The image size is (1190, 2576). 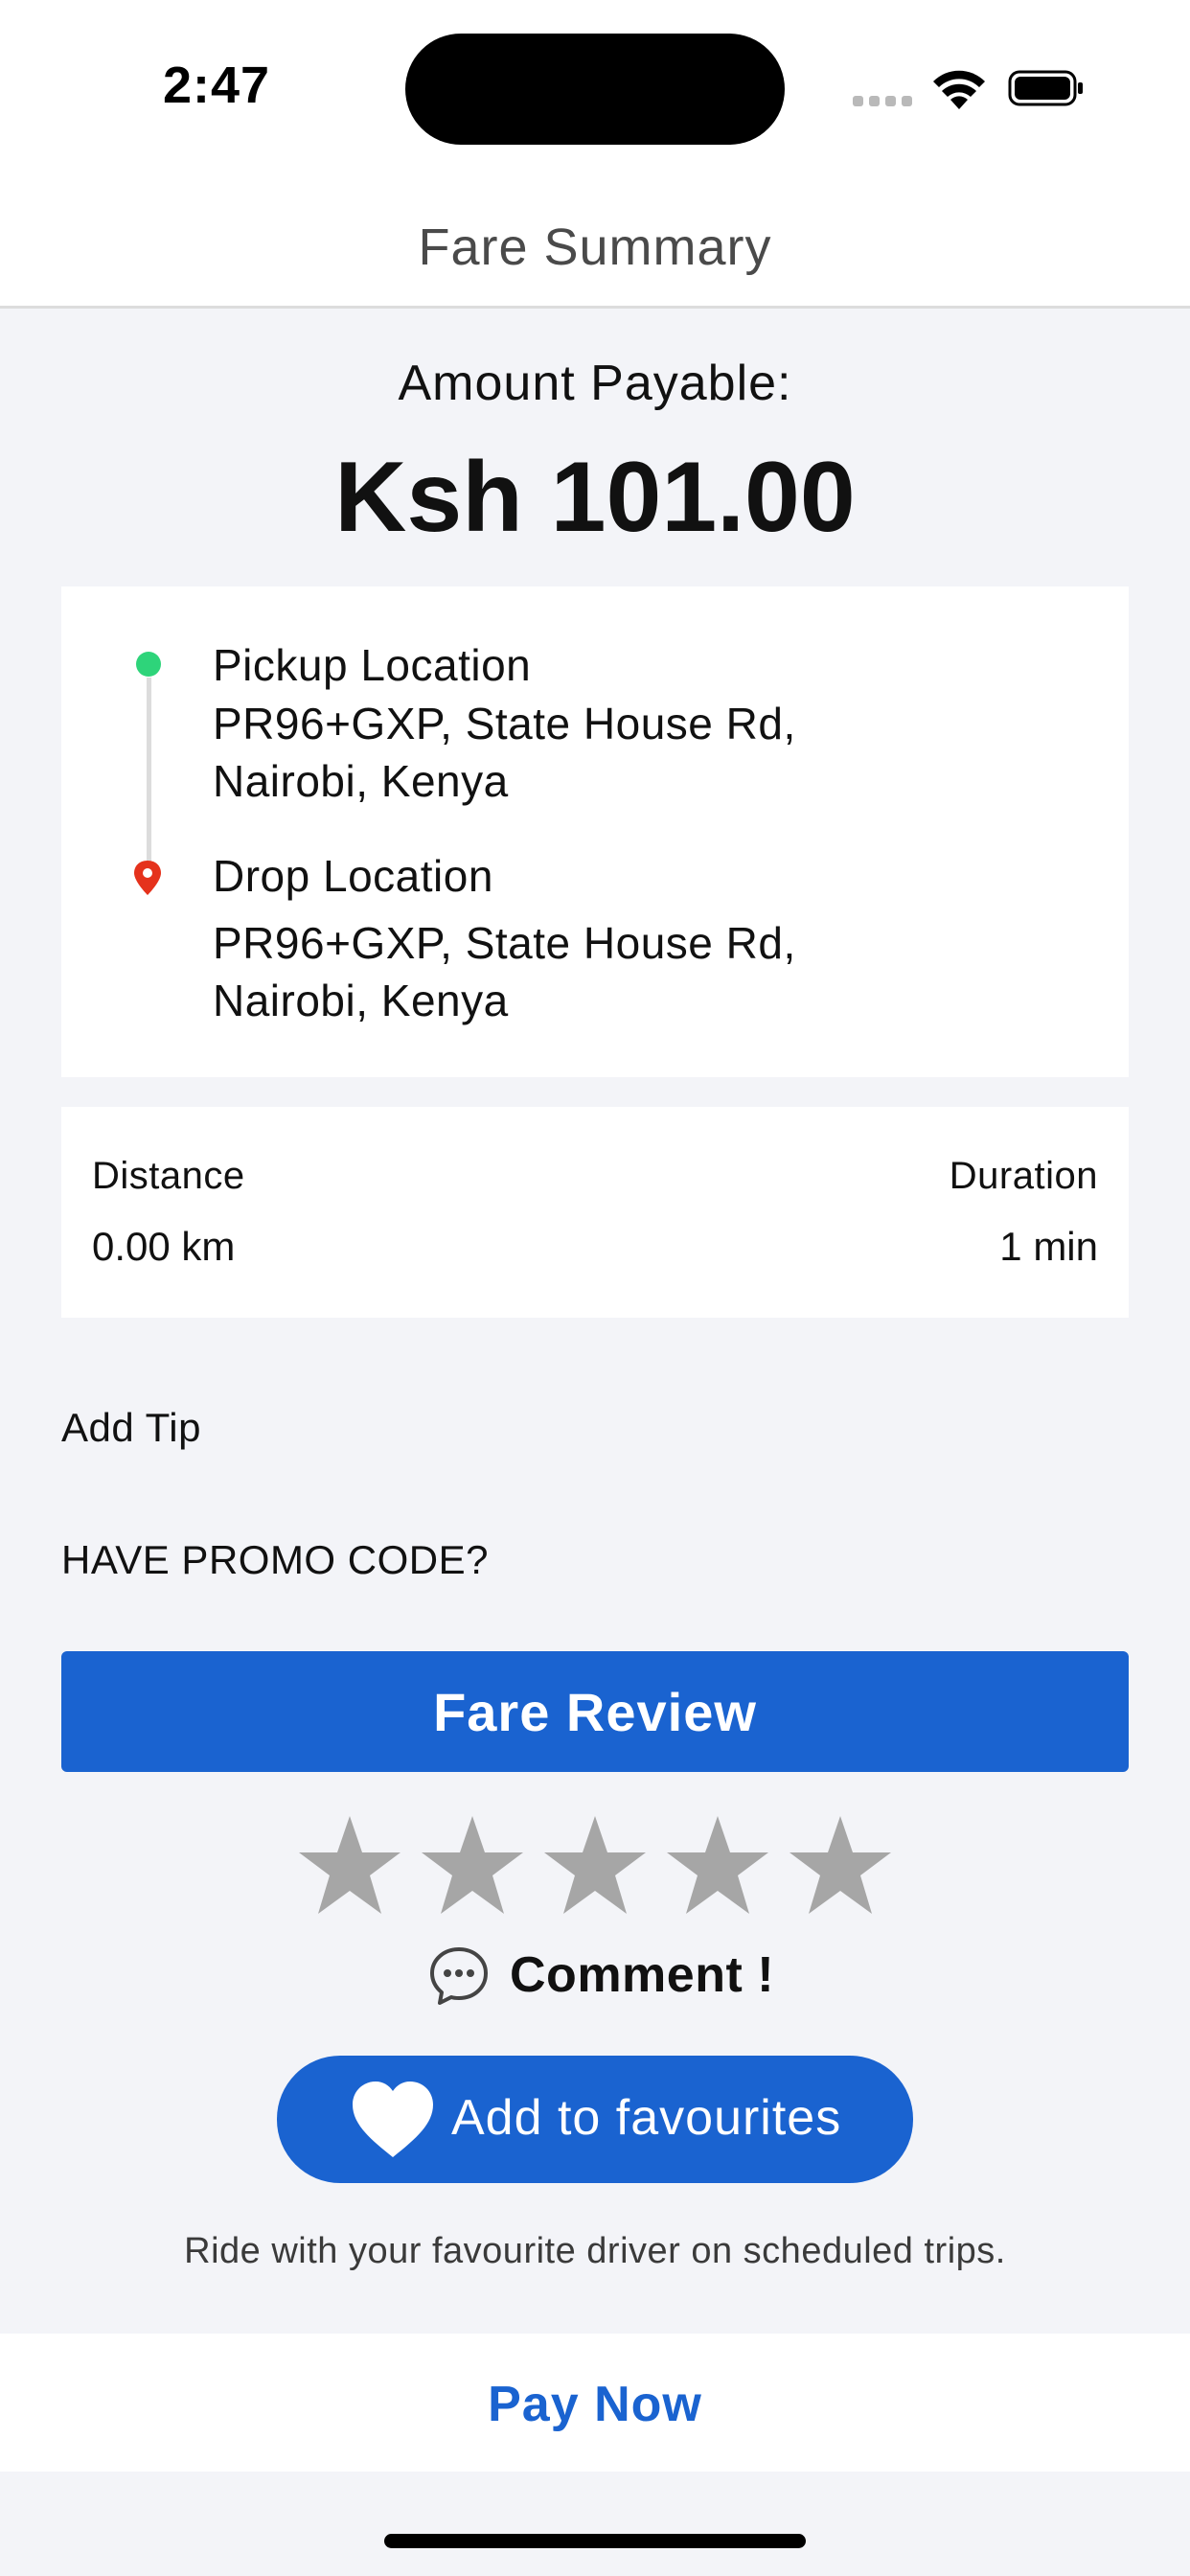 What do you see at coordinates (1048, 1246) in the screenshot?
I see `duration-value: 1 min` at bounding box center [1048, 1246].